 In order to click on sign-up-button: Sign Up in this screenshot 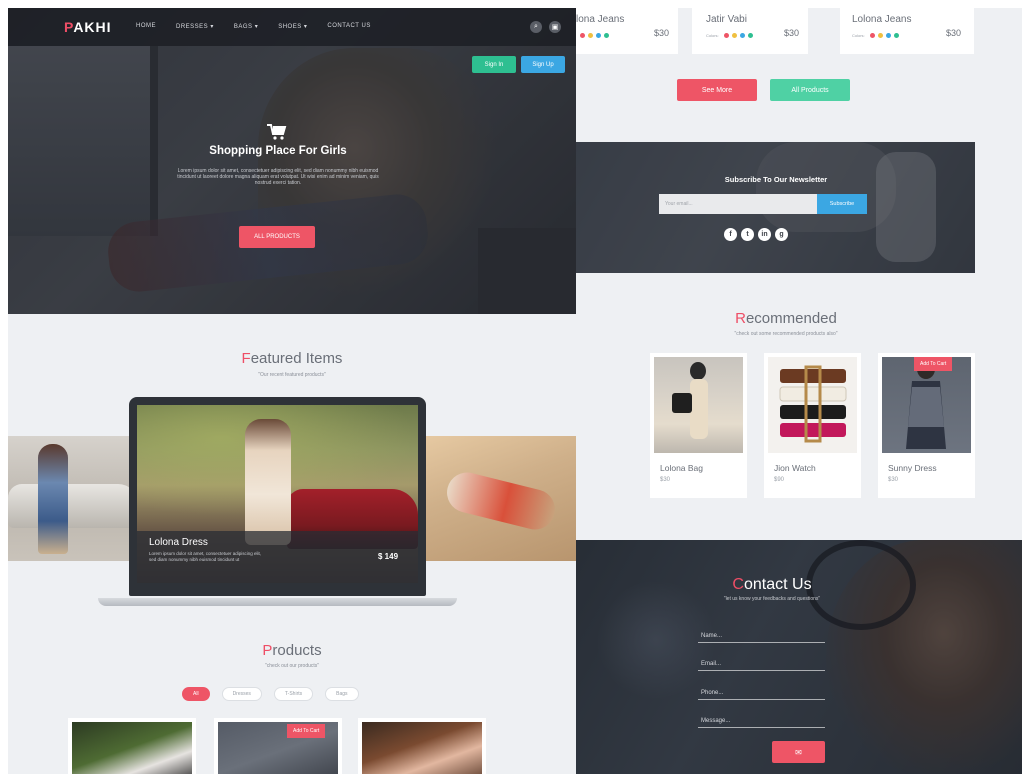, I will do `click(543, 64)`.